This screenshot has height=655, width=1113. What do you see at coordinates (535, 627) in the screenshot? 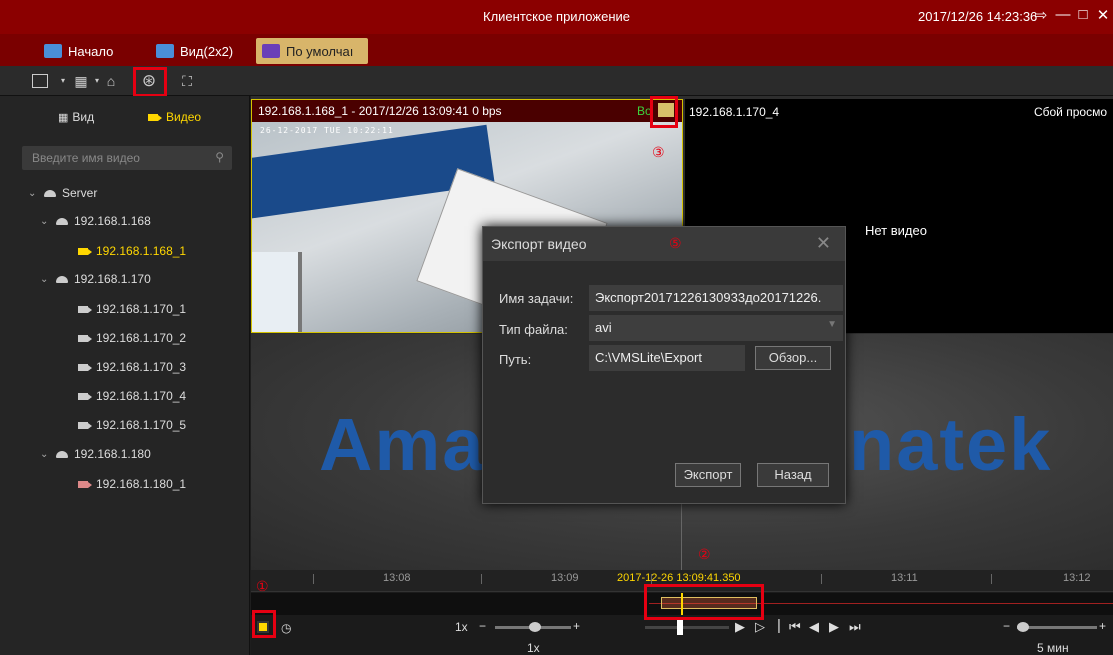
I see `speed-slider-knob` at bounding box center [535, 627].